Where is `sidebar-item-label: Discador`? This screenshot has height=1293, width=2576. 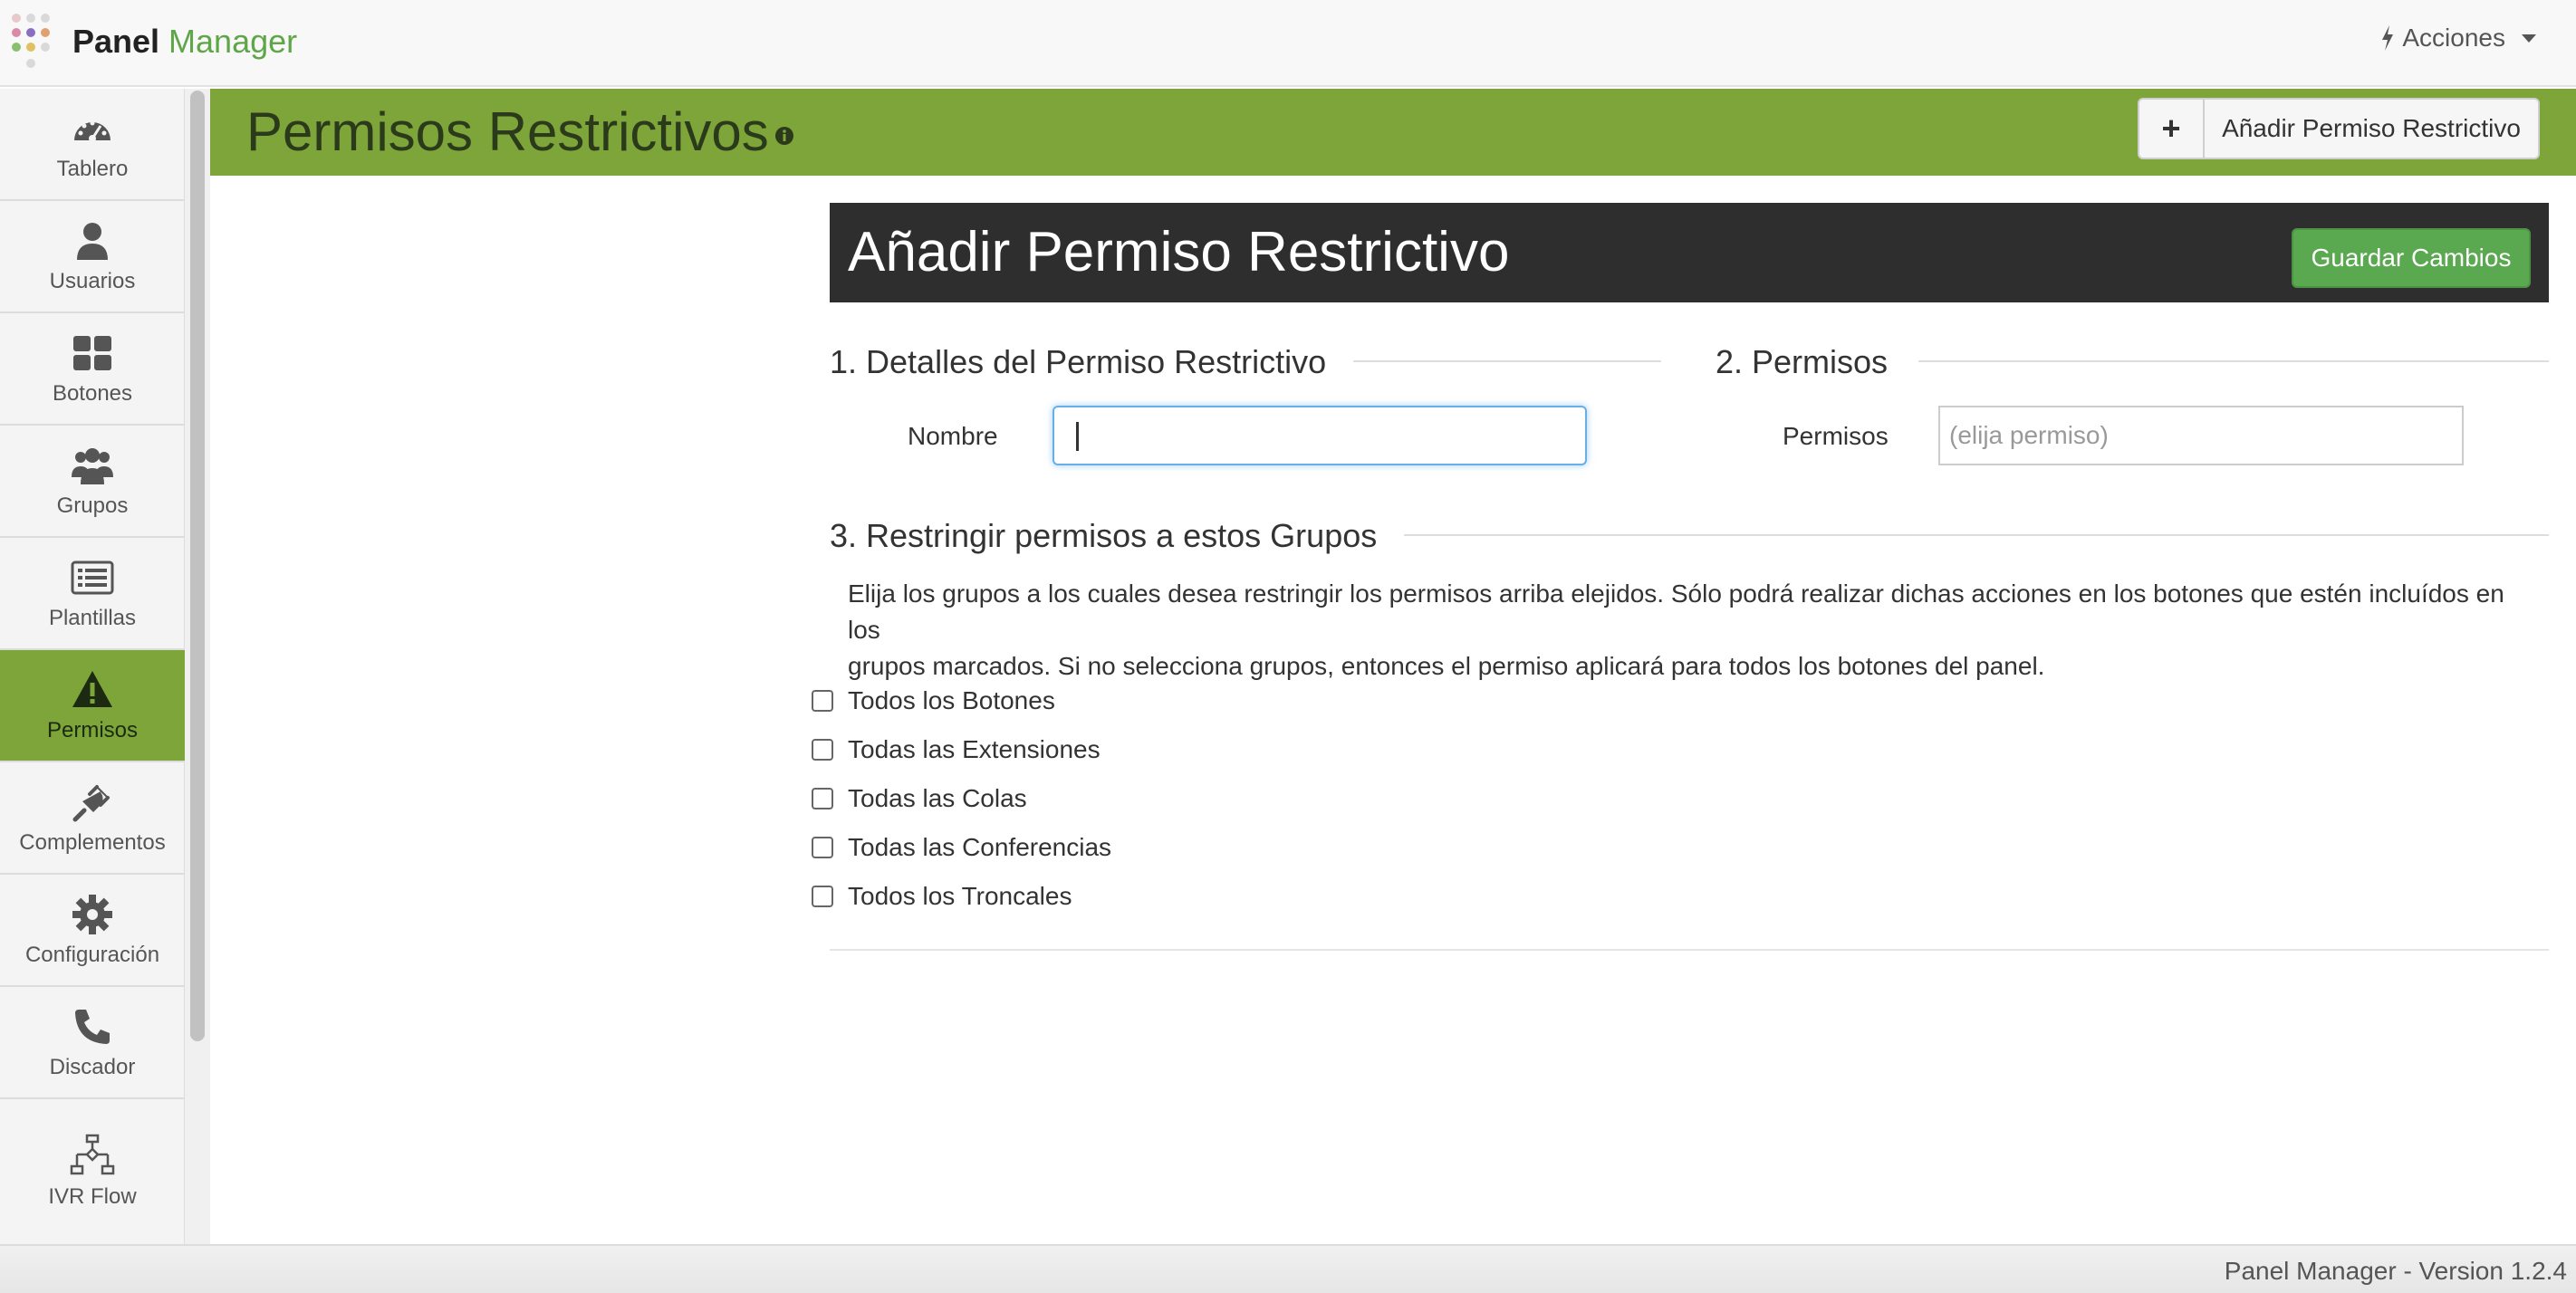
sidebar-item-label: Discador is located at coordinates (92, 1067).